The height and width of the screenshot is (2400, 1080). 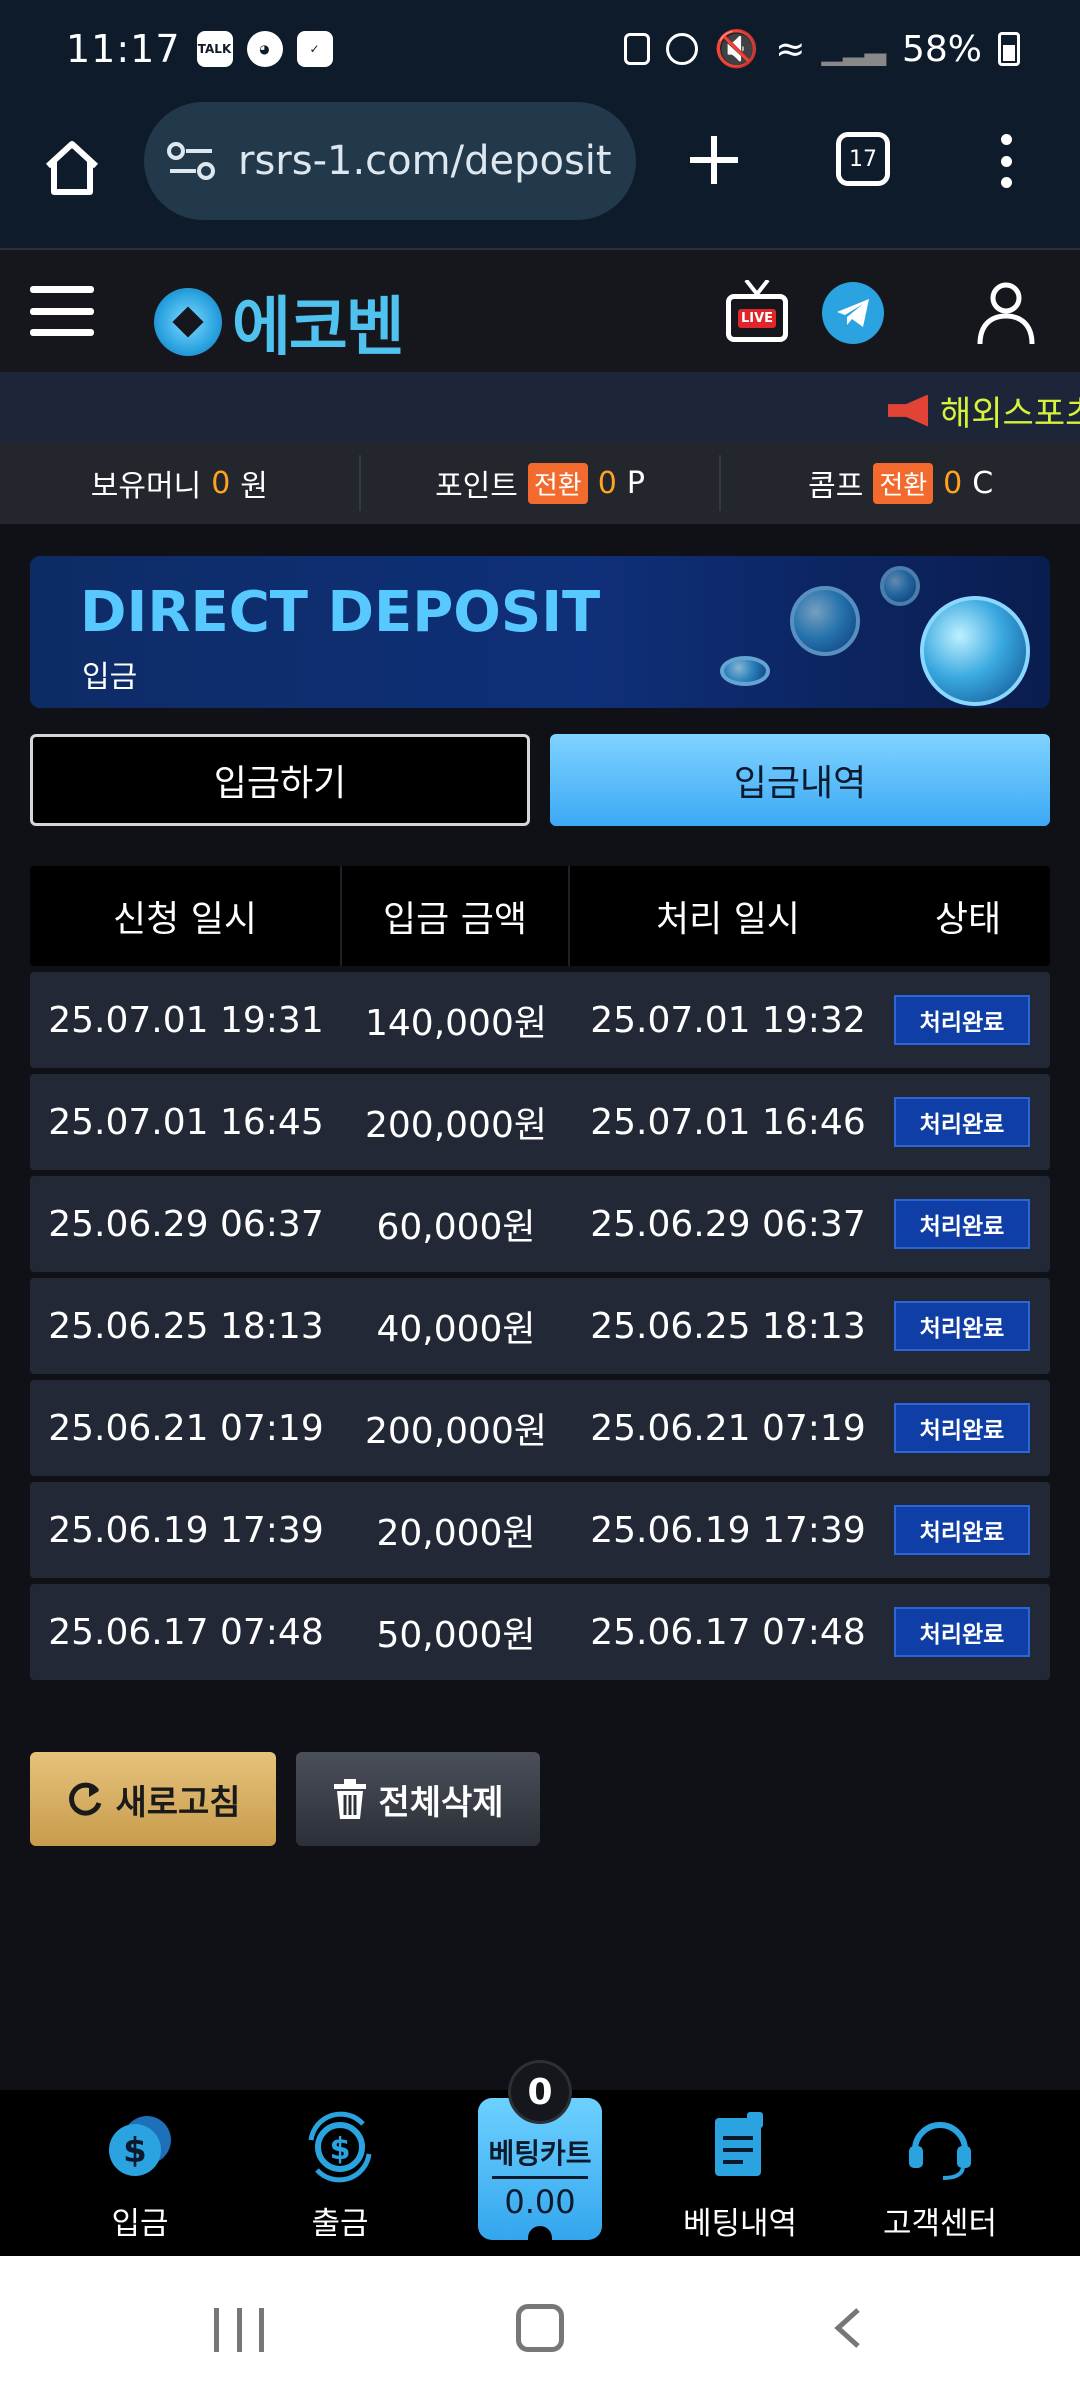 I want to click on nav-bet-history: 베팅내역, so click(x=740, y=2180).